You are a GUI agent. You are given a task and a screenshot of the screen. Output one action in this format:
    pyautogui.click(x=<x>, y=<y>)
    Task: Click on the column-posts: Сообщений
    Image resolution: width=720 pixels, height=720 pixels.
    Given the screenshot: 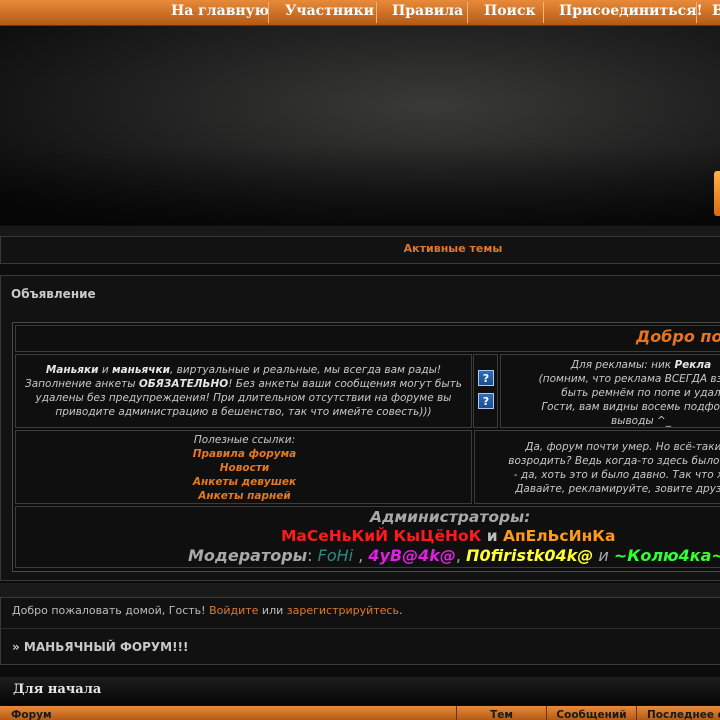 What is the action you would take?
    pyautogui.click(x=592, y=713)
    